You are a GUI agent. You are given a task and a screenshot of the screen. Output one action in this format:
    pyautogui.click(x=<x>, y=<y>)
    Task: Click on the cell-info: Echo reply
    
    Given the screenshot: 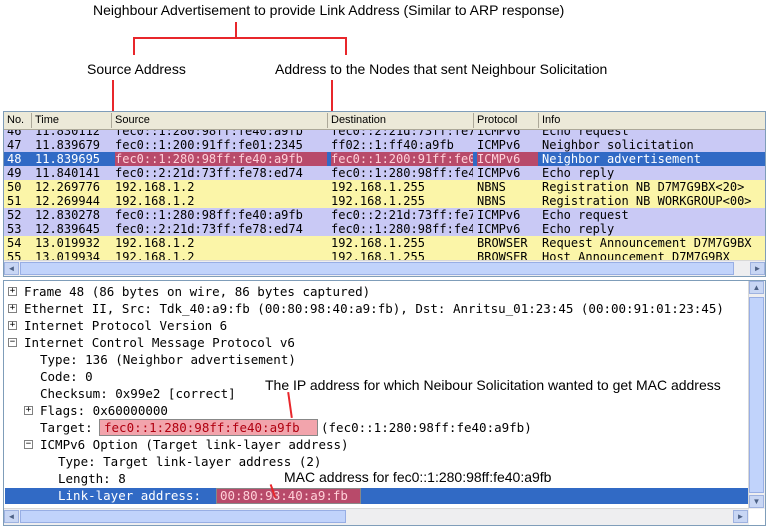 What is the action you would take?
    pyautogui.click(x=578, y=229)
    